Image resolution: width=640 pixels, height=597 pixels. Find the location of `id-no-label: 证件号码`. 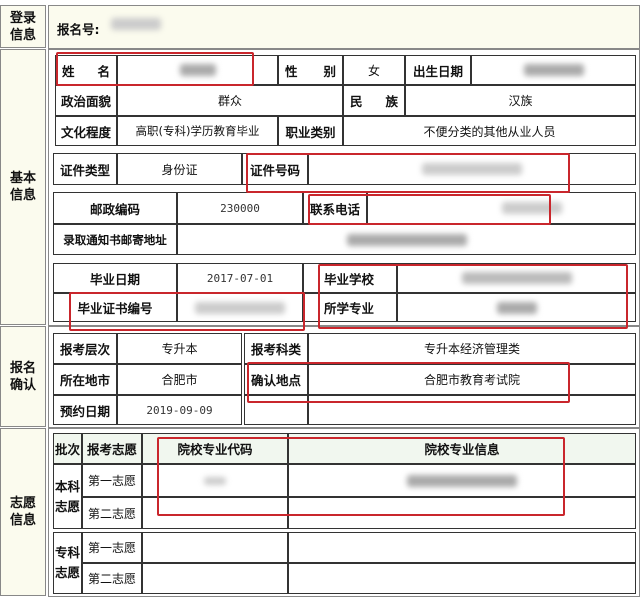

id-no-label: 证件号码 is located at coordinates (275, 169).